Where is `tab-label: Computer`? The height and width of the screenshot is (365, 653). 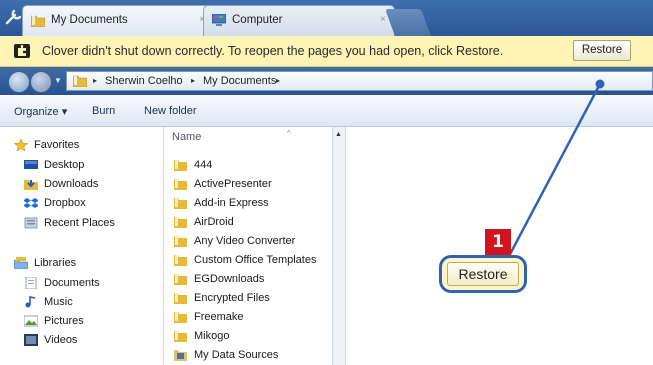
tab-label: Computer is located at coordinates (257, 20).